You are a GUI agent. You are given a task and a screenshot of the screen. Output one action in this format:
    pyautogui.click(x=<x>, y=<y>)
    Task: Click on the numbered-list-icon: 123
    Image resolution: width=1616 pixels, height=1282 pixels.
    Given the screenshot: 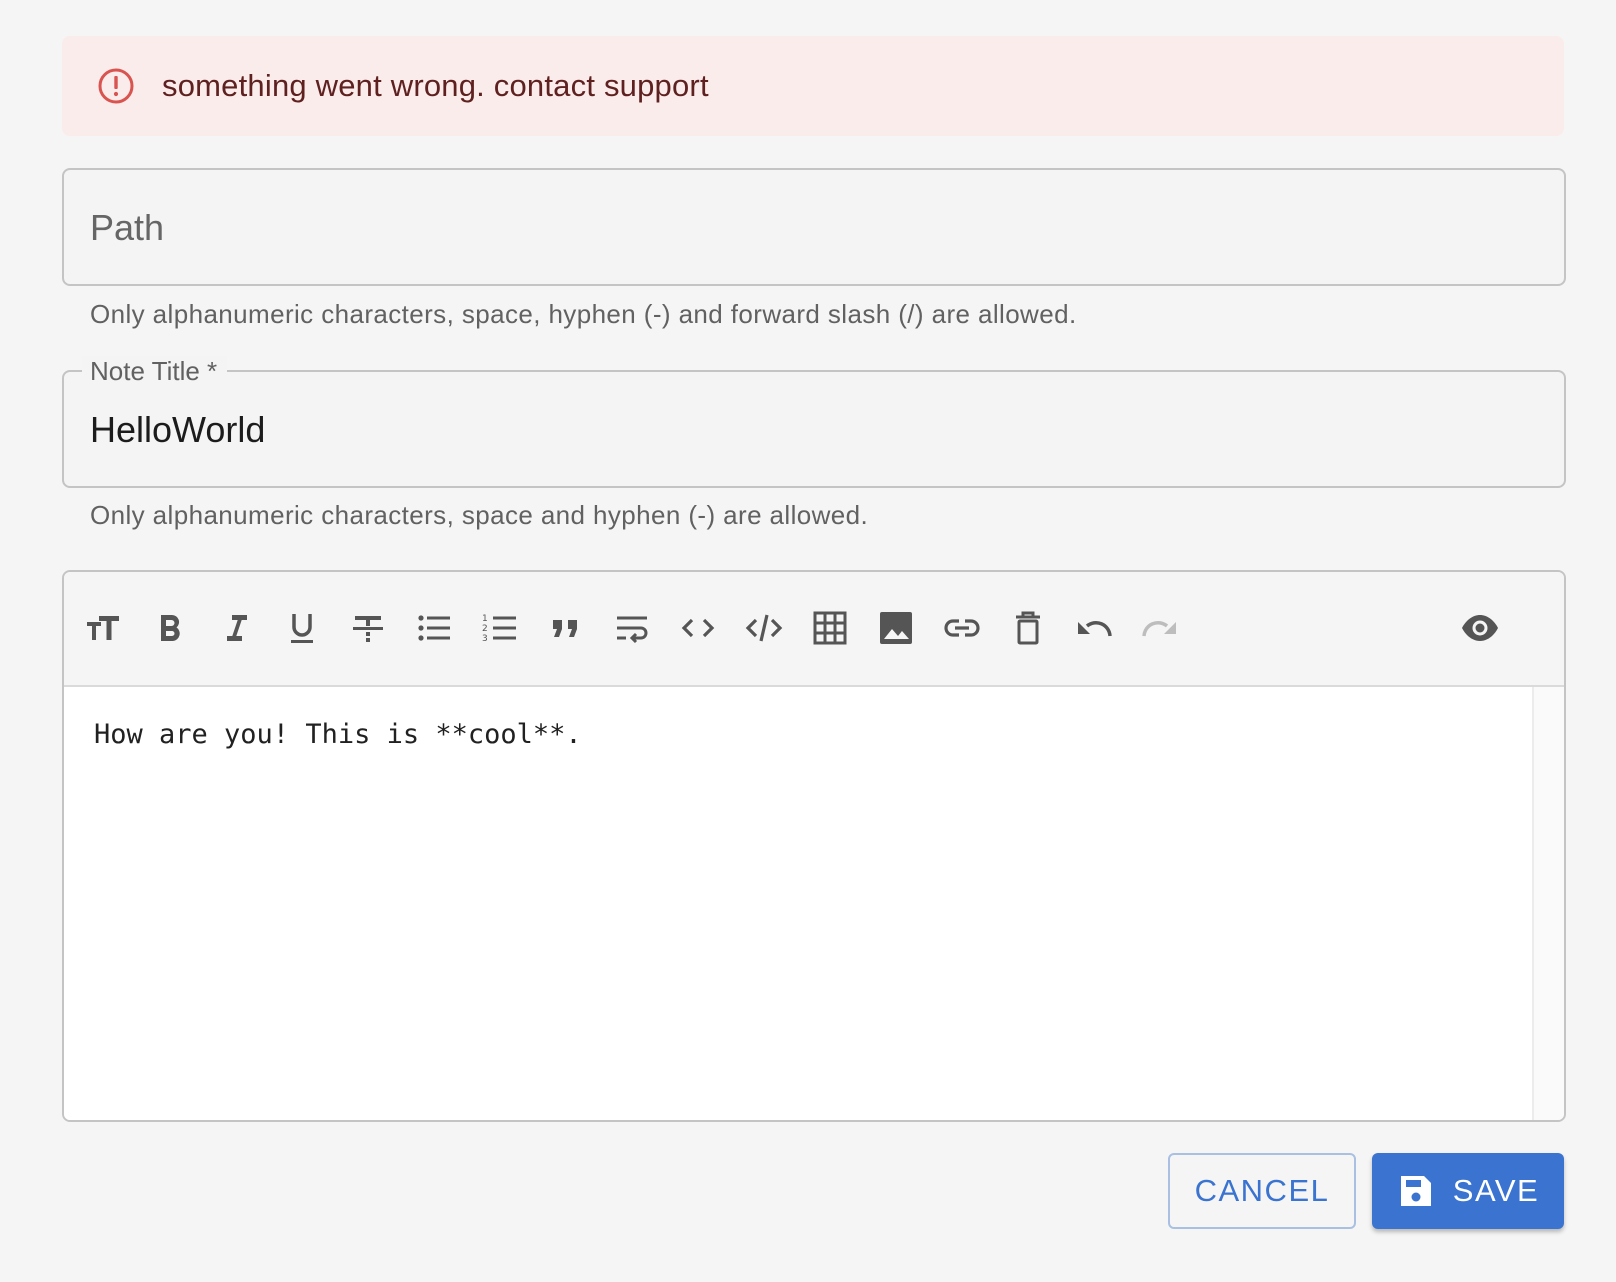 What is the action you would take?
    pyautogui.click(x=500, y=628)
    